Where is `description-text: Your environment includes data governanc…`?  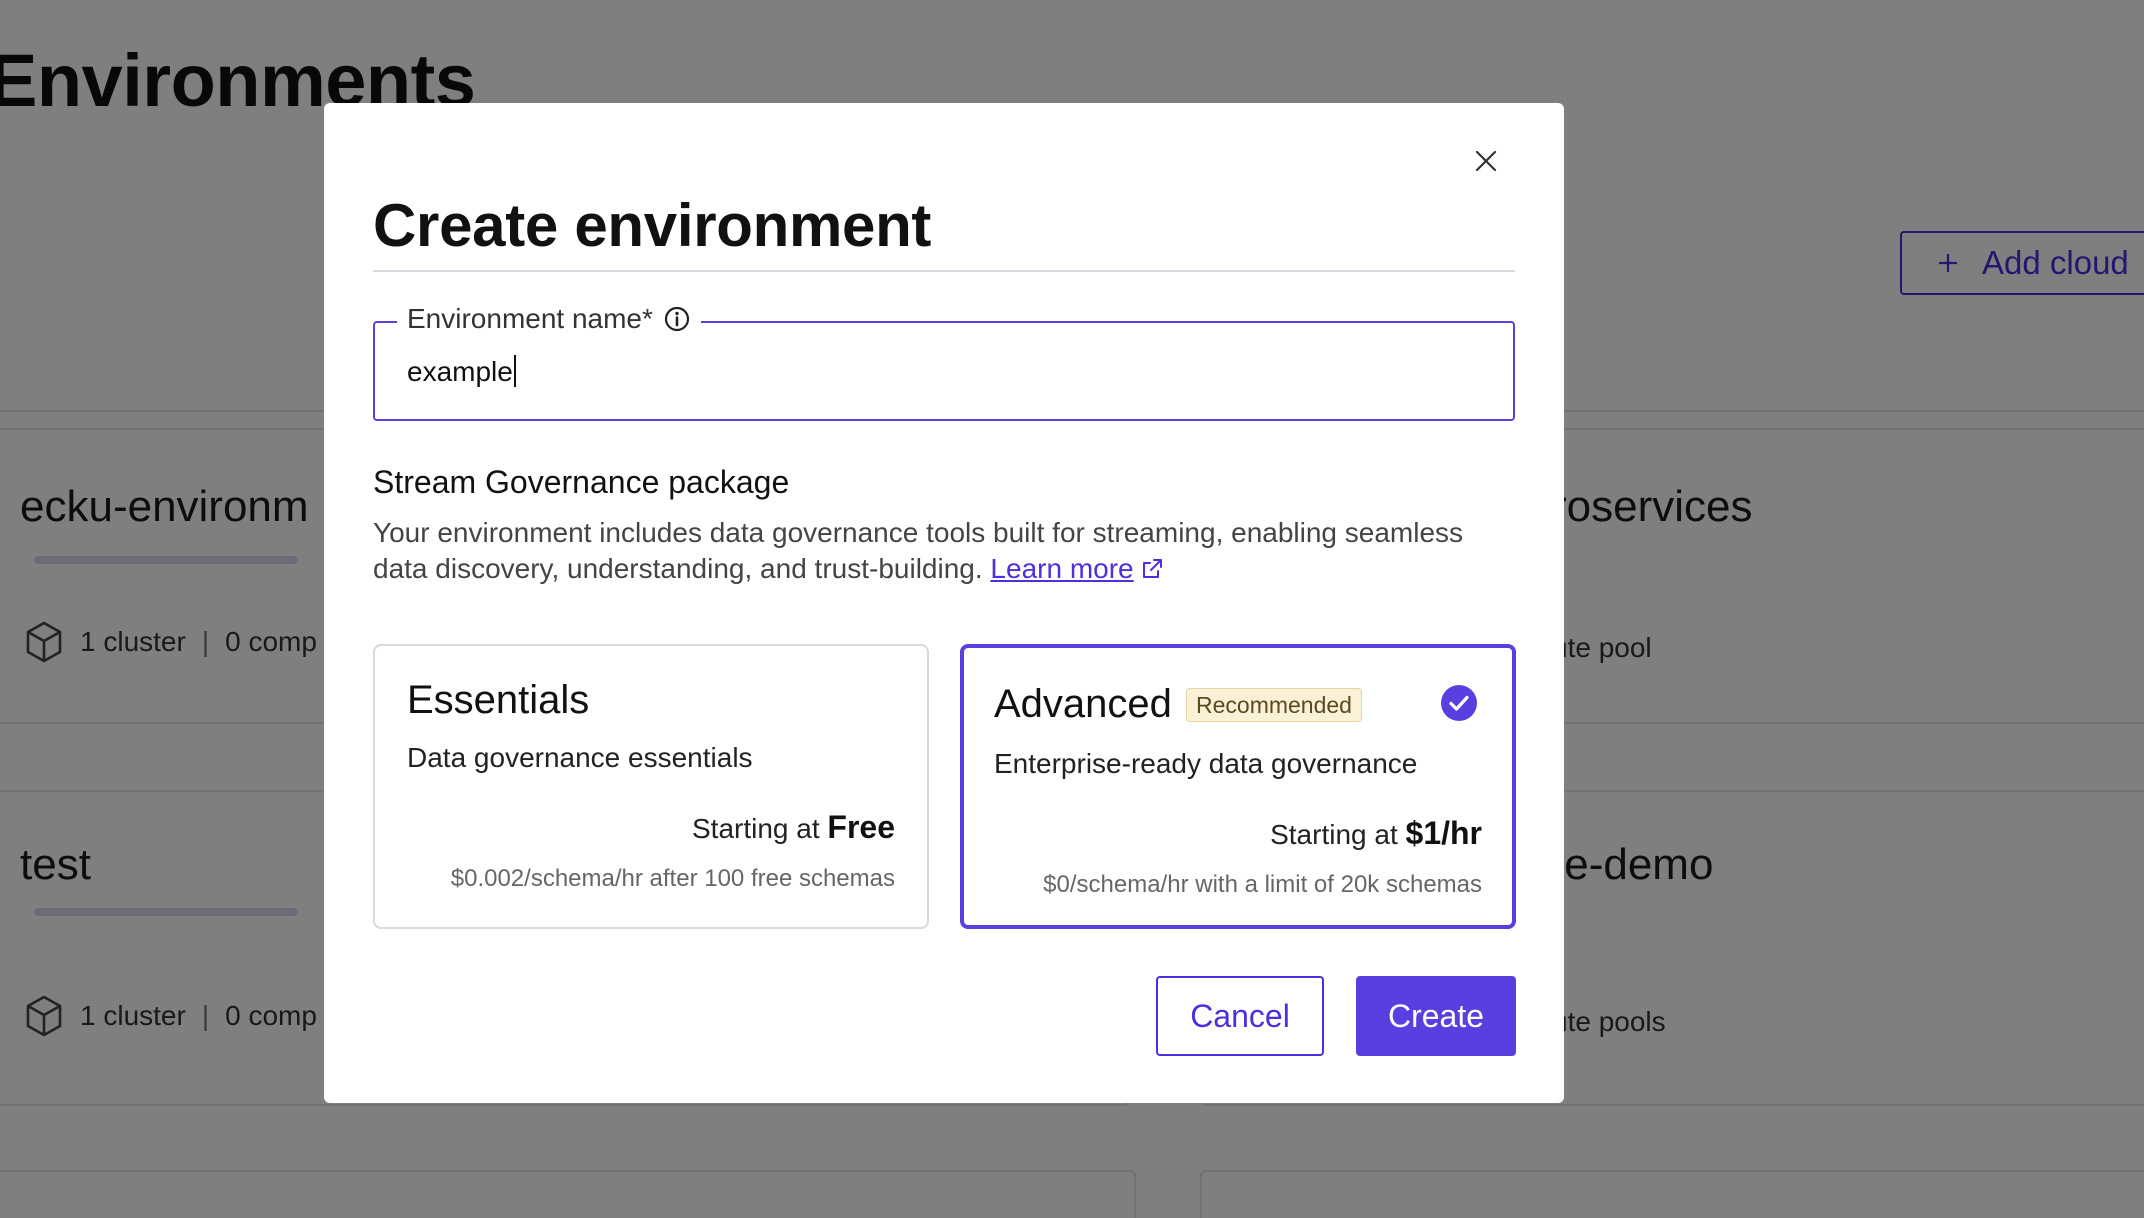
description-text: Your environment includes data governanc… is located at coordinates (918, 550).